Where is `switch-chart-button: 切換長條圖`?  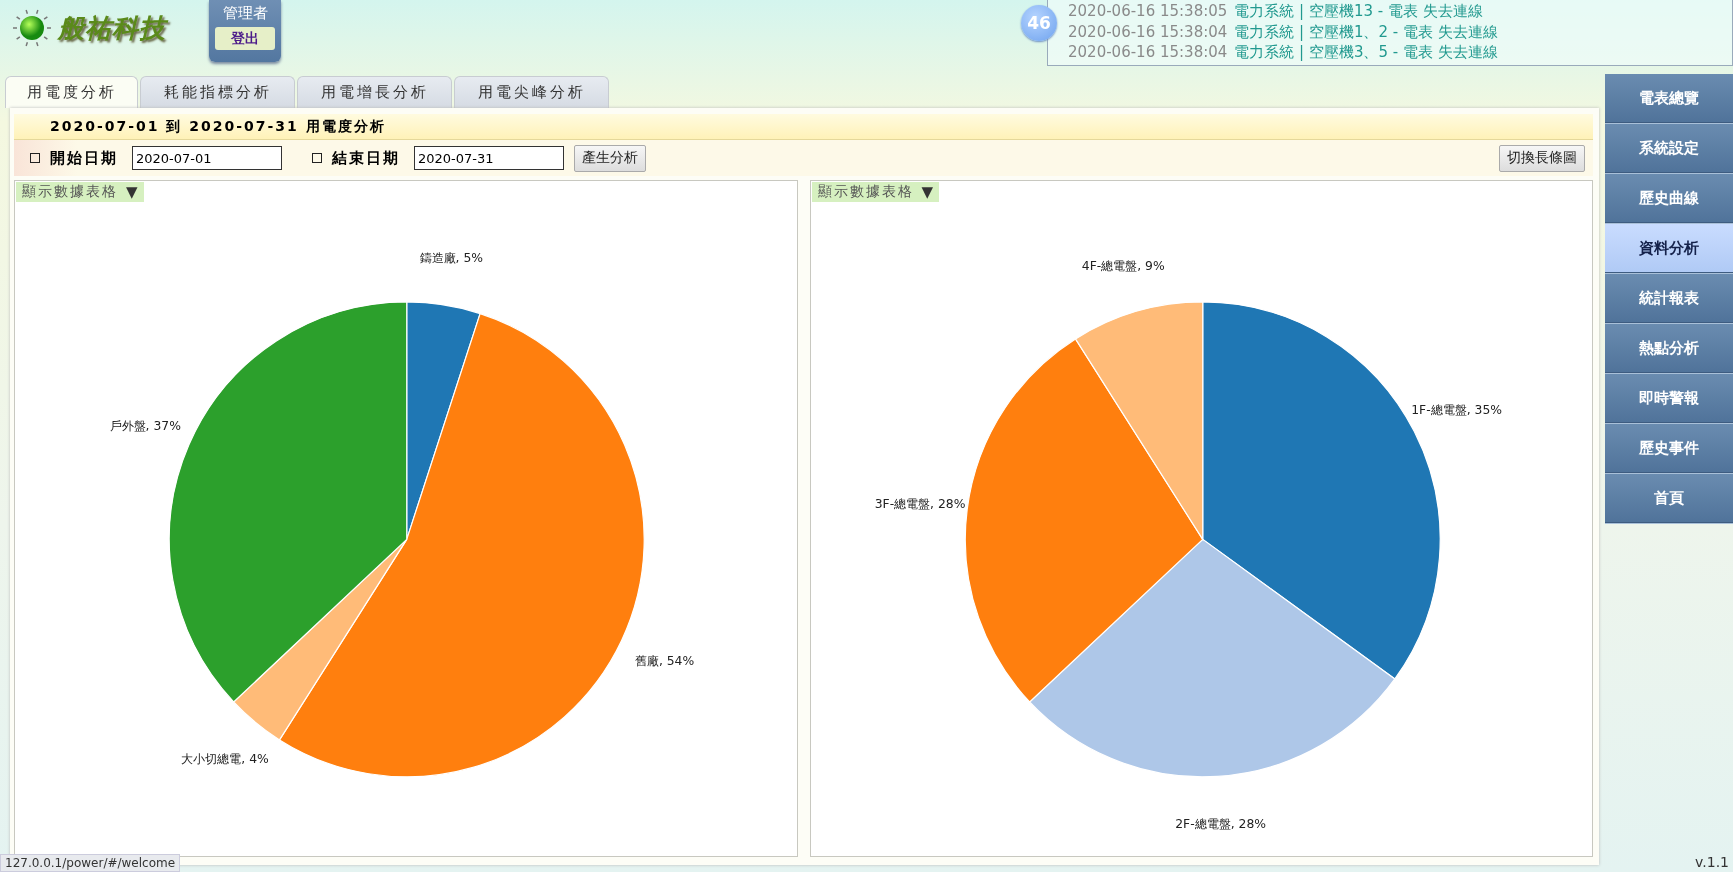 switch-chart-button: 切換長條圖 is located at coordinates (1542, 158).